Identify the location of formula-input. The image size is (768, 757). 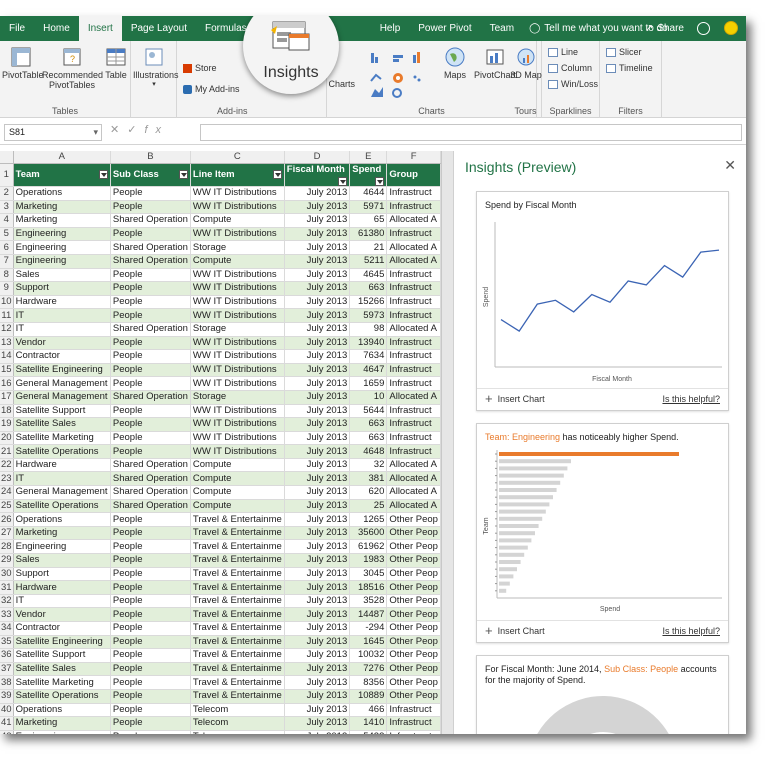
(471, 132).